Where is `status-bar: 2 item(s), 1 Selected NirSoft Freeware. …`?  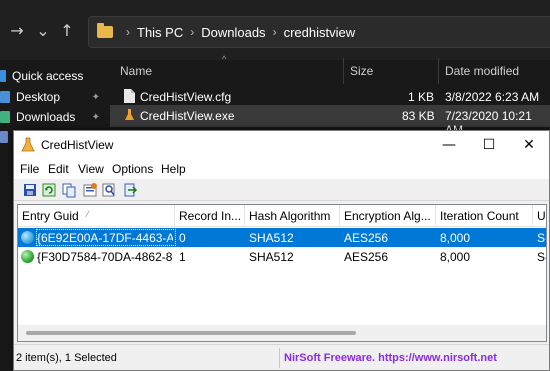 status-bar: 2 item(s), 1 Selected NirSoft Freeware. … is located at coordinates (281, 357).